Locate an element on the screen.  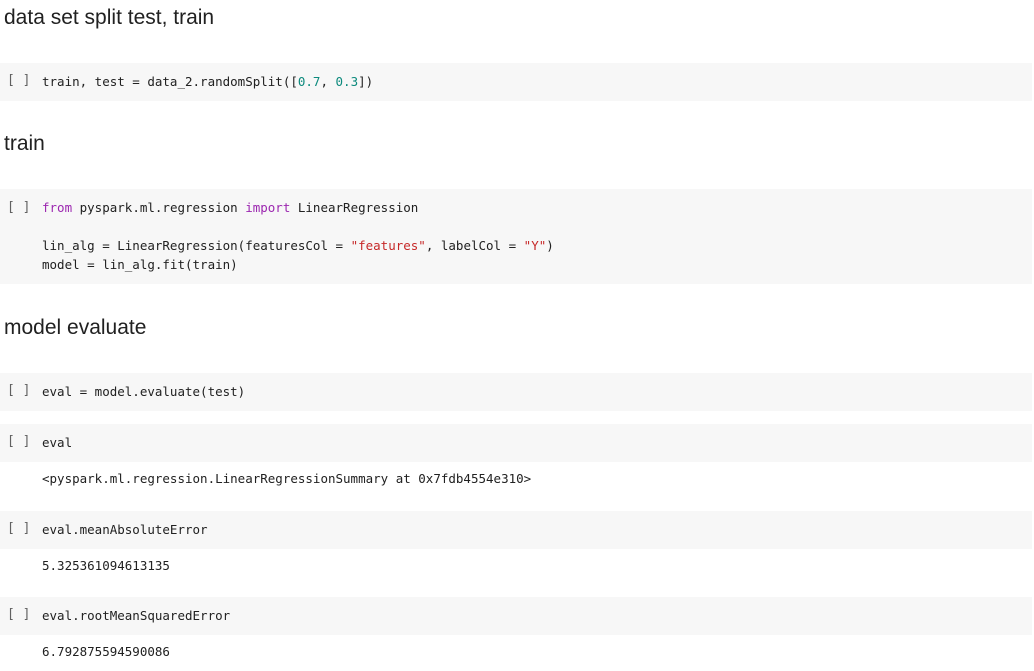
code-text: eval = model.evaluate(test) is located at coordinates (144, 391).